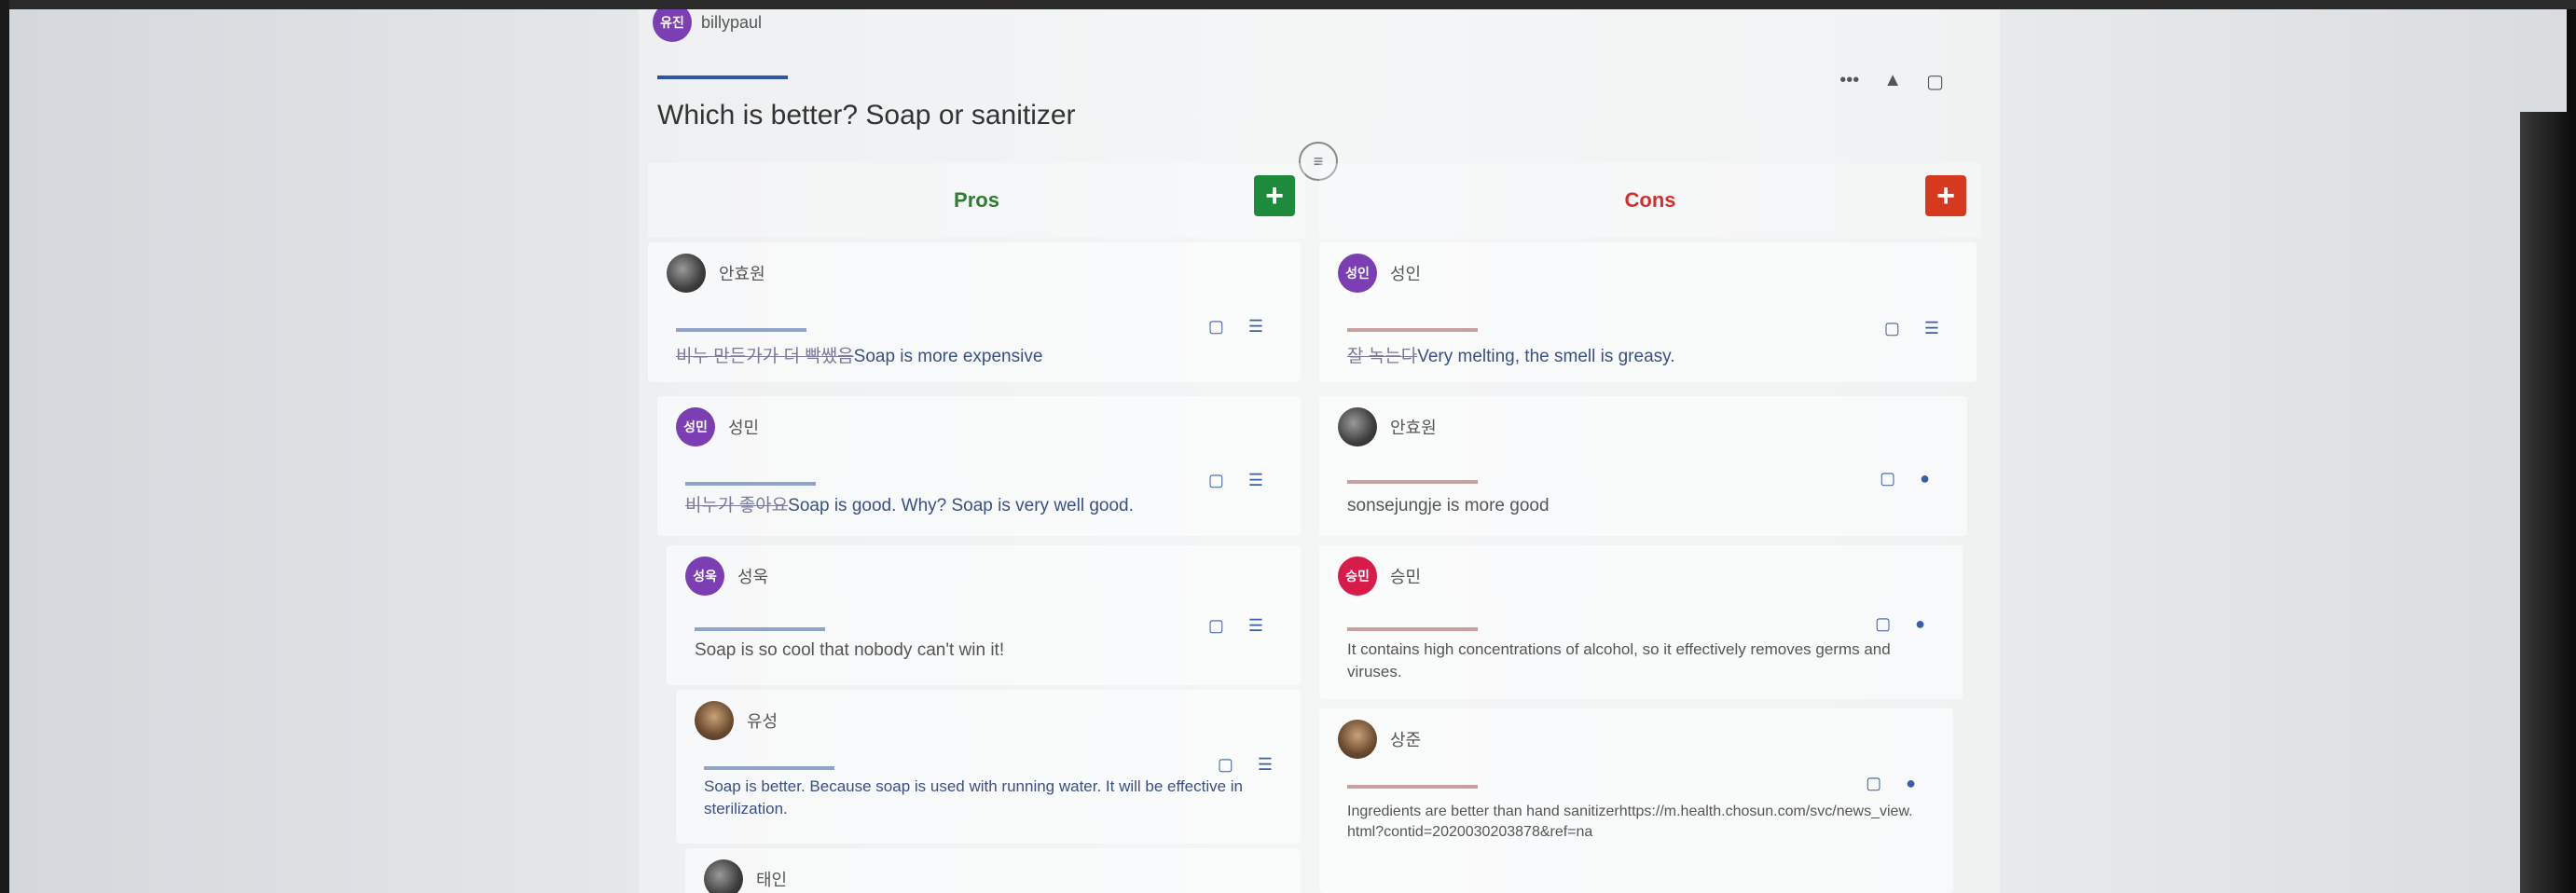 Image resolution: width=2576 pixels, height=893 pixels. Describe the element at coordinates (5, 446) in the screenshot. I see `monitor-bezel-left` at that location.